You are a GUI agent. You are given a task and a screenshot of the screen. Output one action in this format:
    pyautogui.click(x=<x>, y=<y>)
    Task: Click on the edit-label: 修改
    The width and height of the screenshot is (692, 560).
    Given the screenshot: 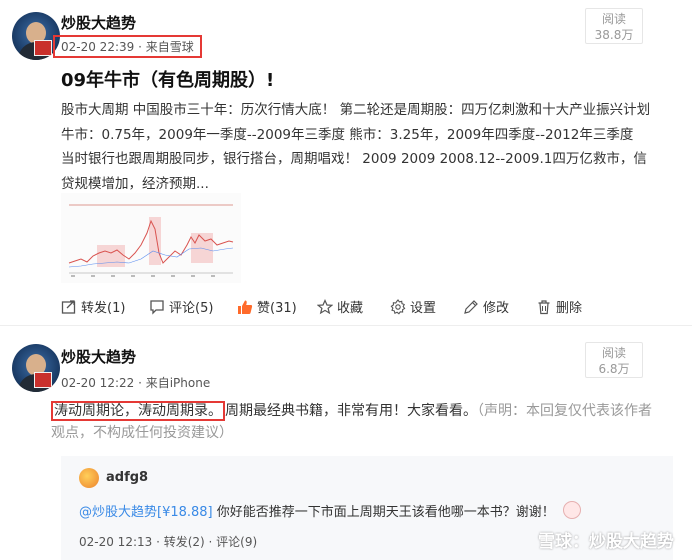 What is the action you would take?
    pyautogui.click(x=496, y=308)
    